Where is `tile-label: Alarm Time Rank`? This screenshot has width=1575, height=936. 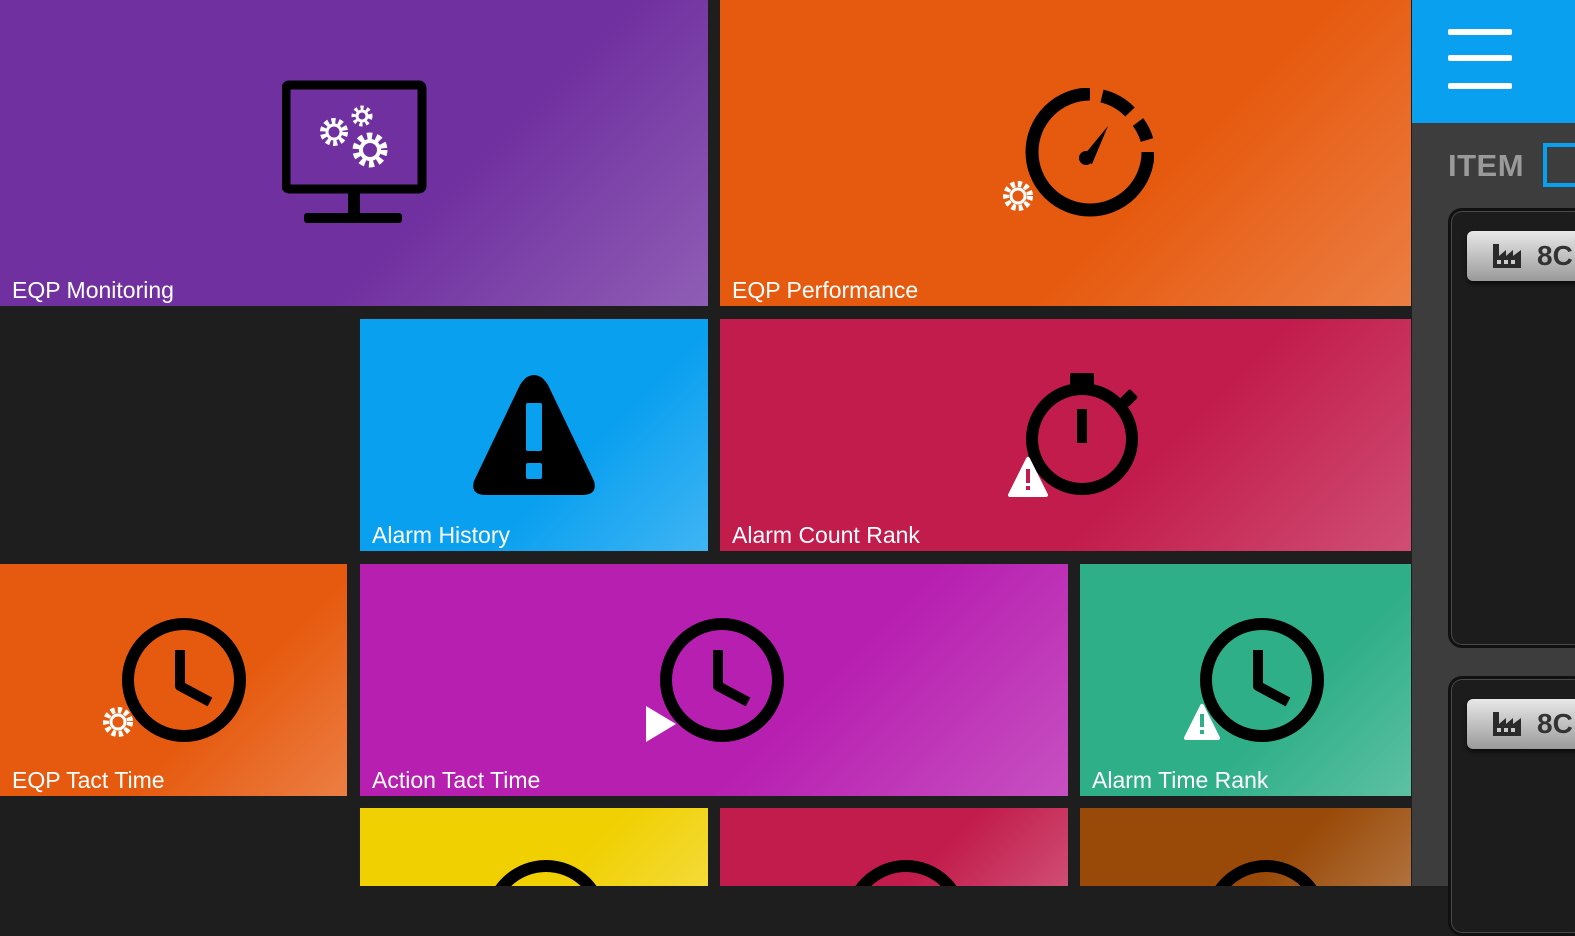
tile-label: Alarm Time Rank is located at coordinates (1180, 780).